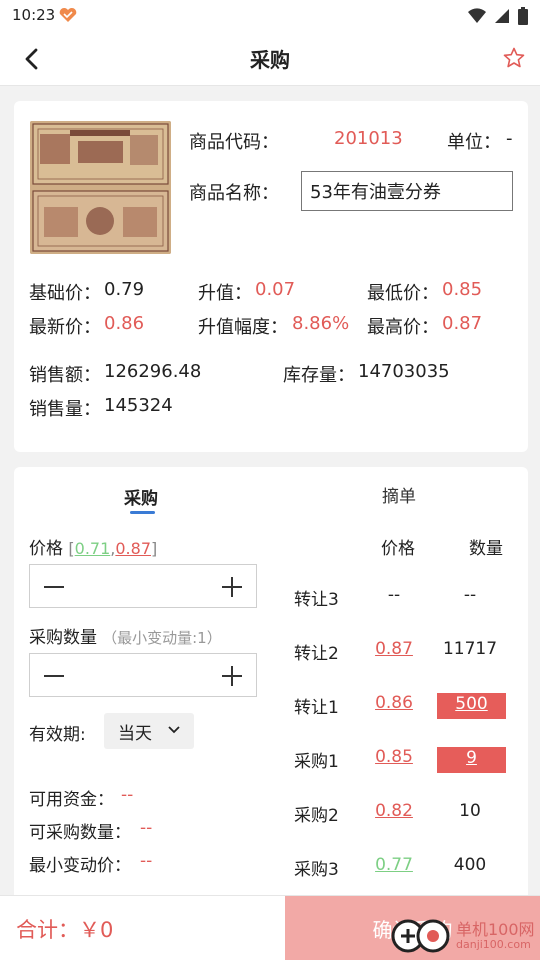 Image resolution: width=540 pixels, height=960 pixels. What do you see at coordinates (462, 289) in the screenshot?
I see `low-price: 0.85` at bounding box center [462, 289].